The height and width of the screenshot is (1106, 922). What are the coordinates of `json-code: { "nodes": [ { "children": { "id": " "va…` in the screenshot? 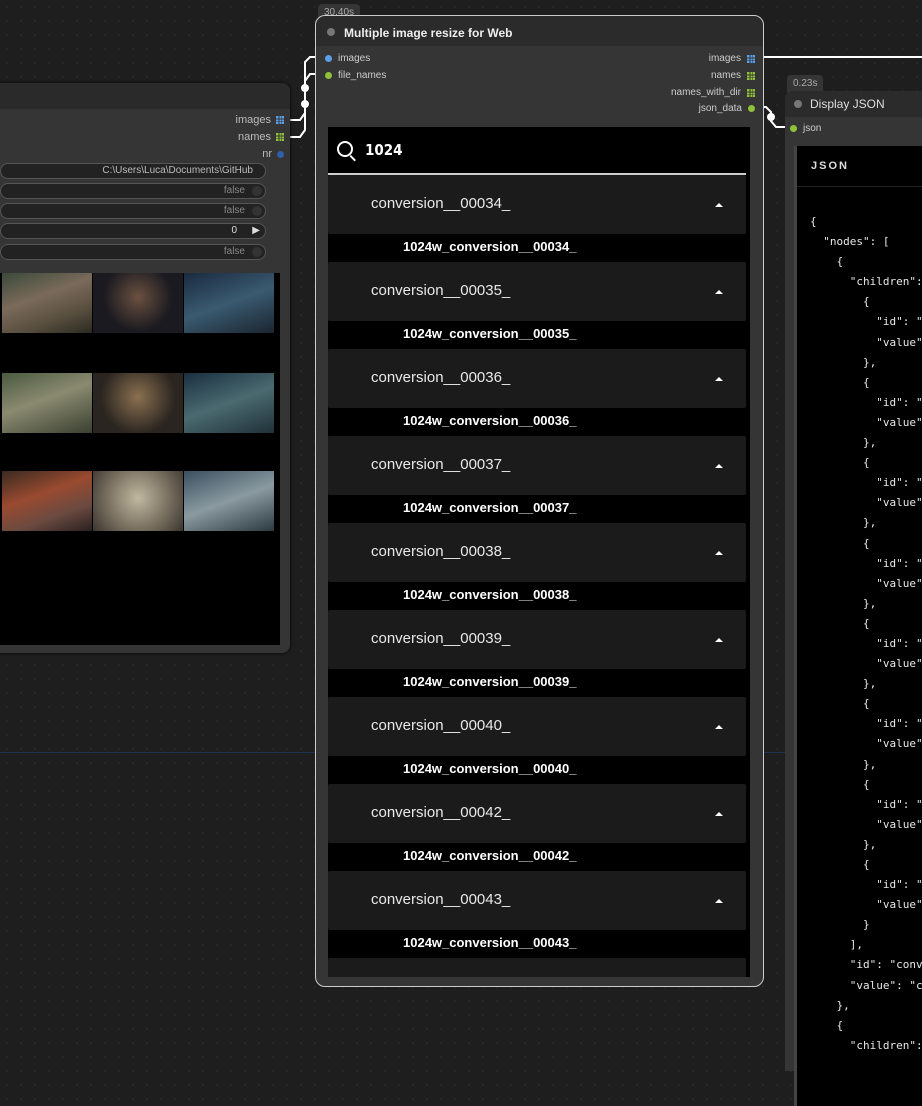 It's located at (866, 634).